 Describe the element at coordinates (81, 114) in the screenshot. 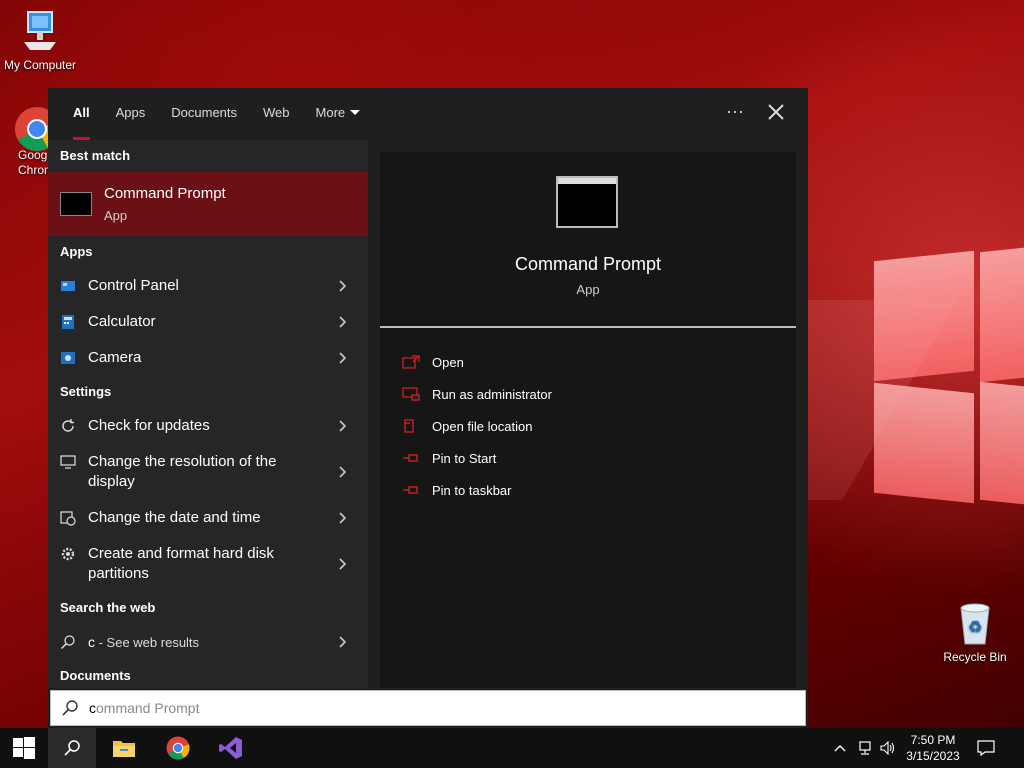

I see `tab-all: All` at that location.